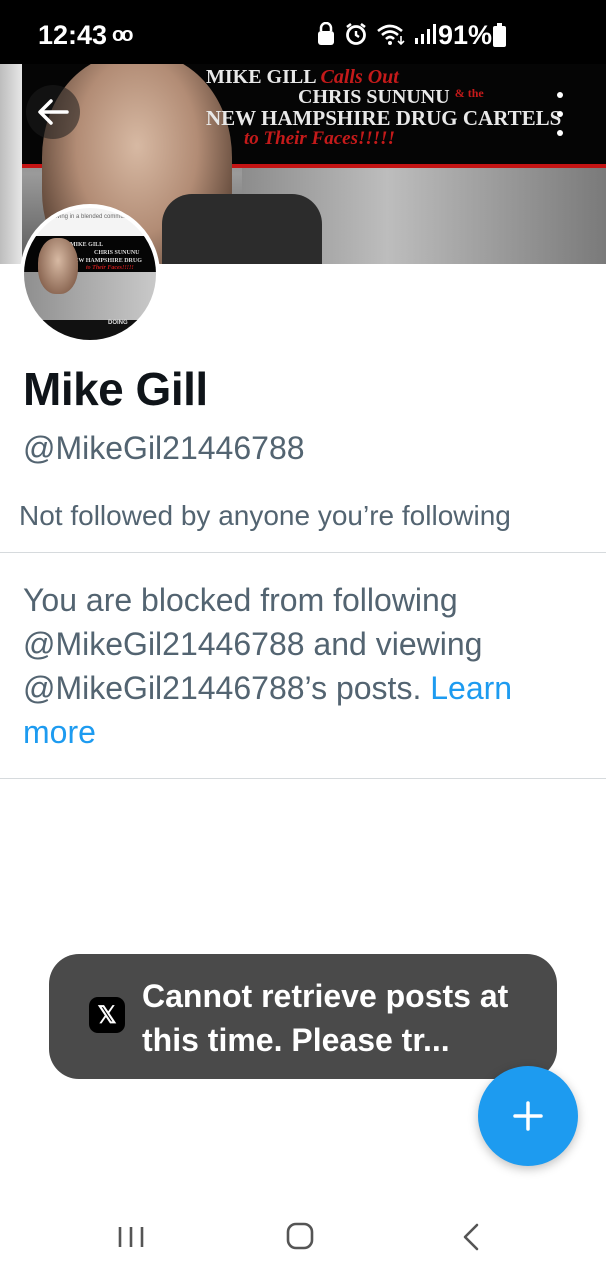 The width and height of the screenshot is (606, 1280). What do you see at coordinates (117, 253) in the screenshot?
I see `avatar-line-2: CHRIS SUNUNU` at bounding box center [117, 253].